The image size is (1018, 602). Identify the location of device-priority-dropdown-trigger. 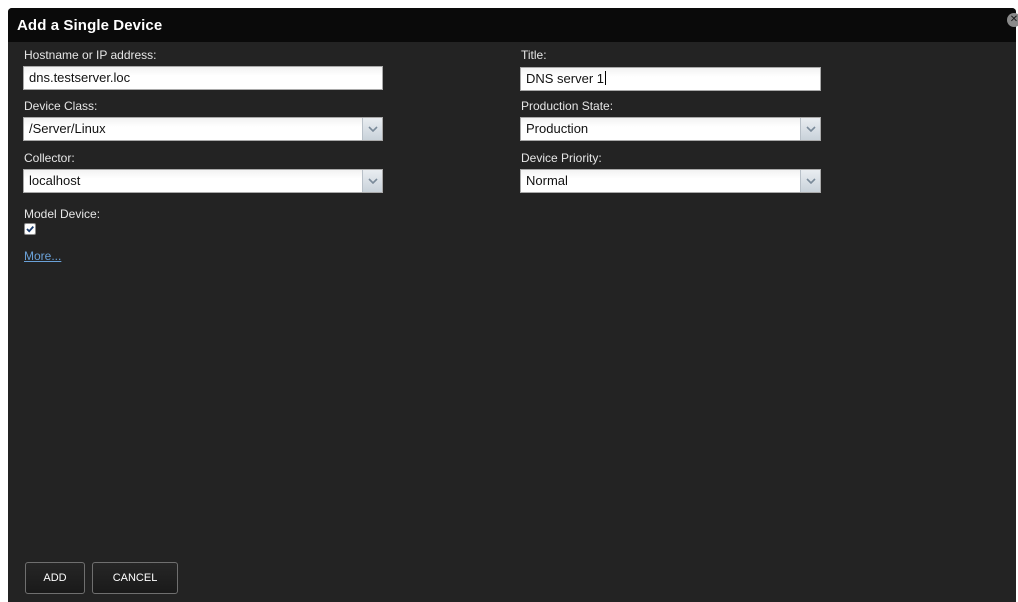
(810, 181).